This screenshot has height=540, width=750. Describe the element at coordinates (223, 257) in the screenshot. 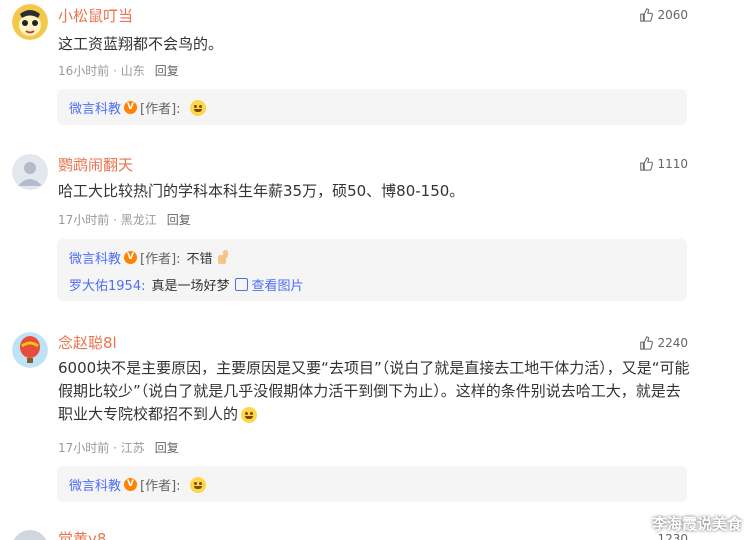

I see `thumbs-up-emoji-icon` at that location.